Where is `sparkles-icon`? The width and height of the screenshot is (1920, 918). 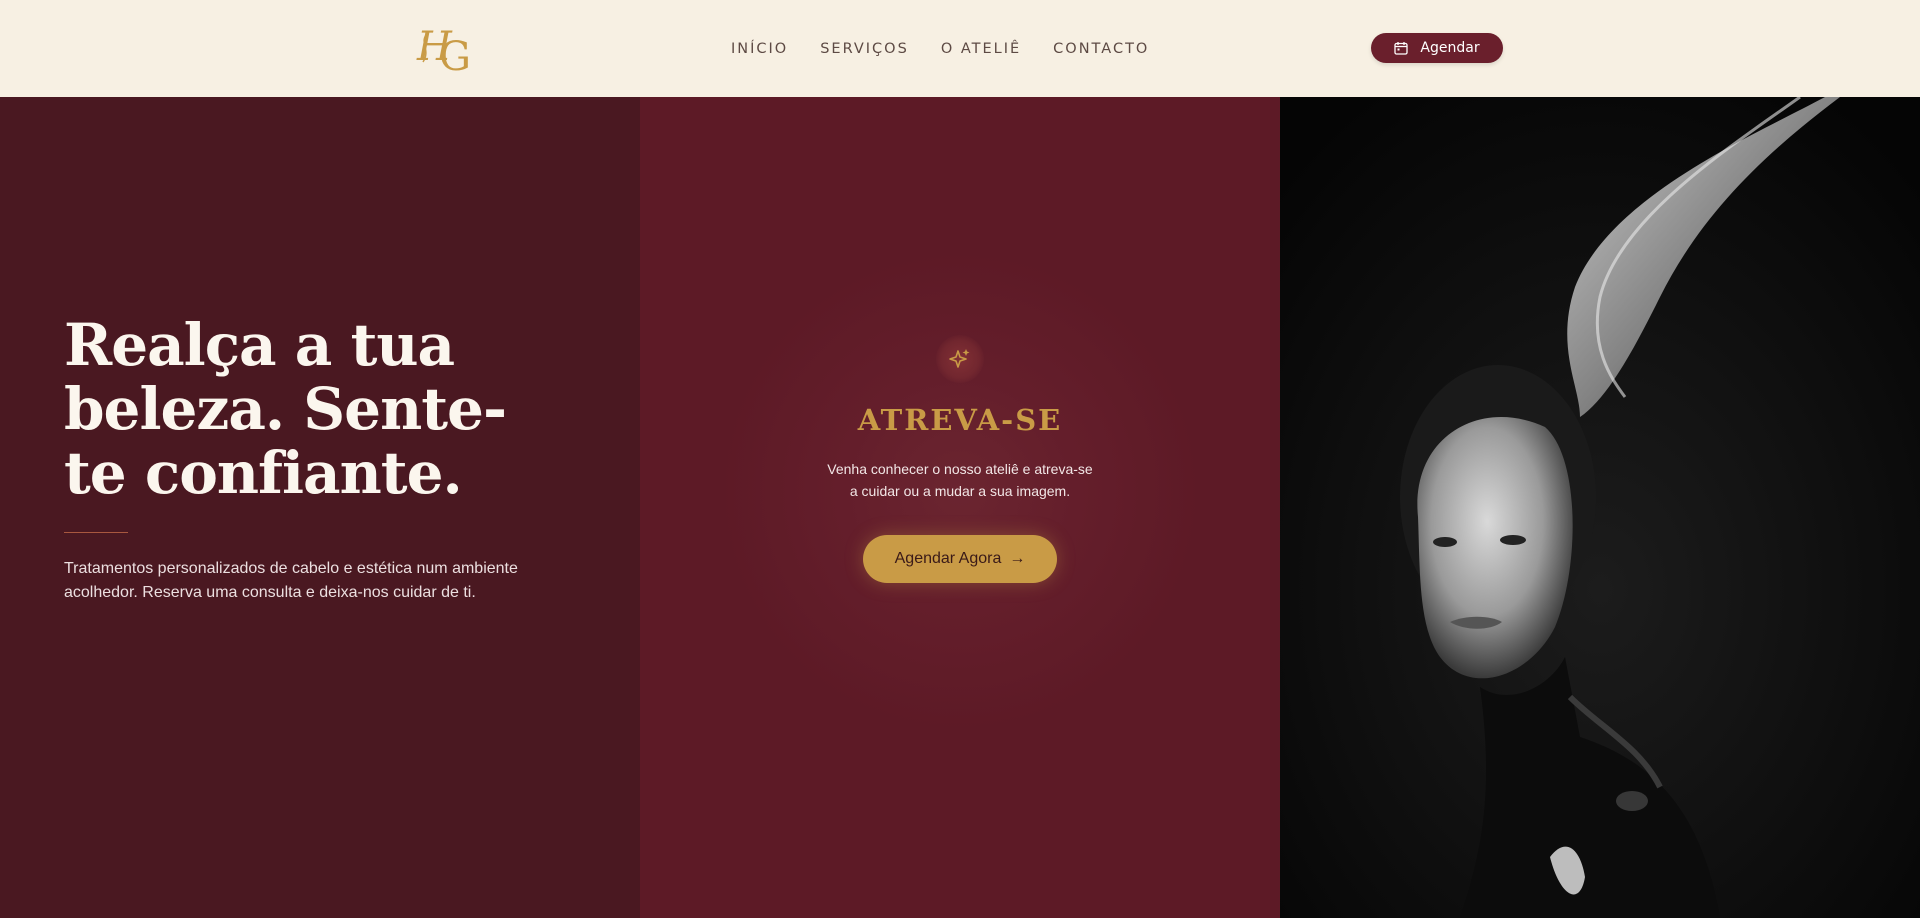 sparkles-icon is located at coordinates (960, 359).